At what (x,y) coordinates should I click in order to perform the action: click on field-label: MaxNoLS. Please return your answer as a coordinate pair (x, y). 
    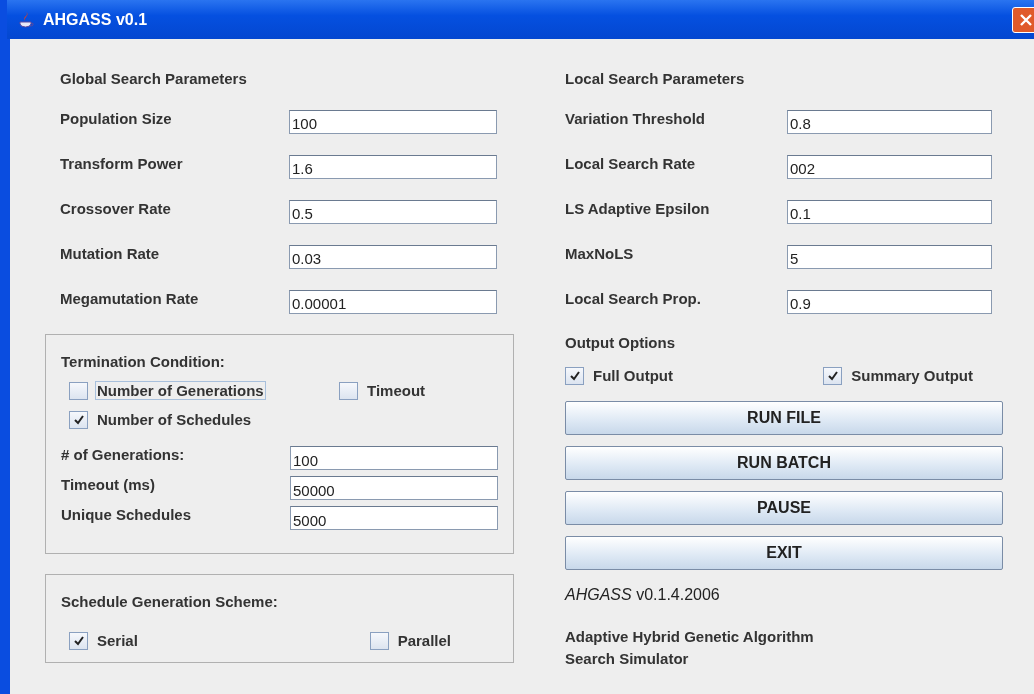
    Looking at the image, I should click on (600, 253).